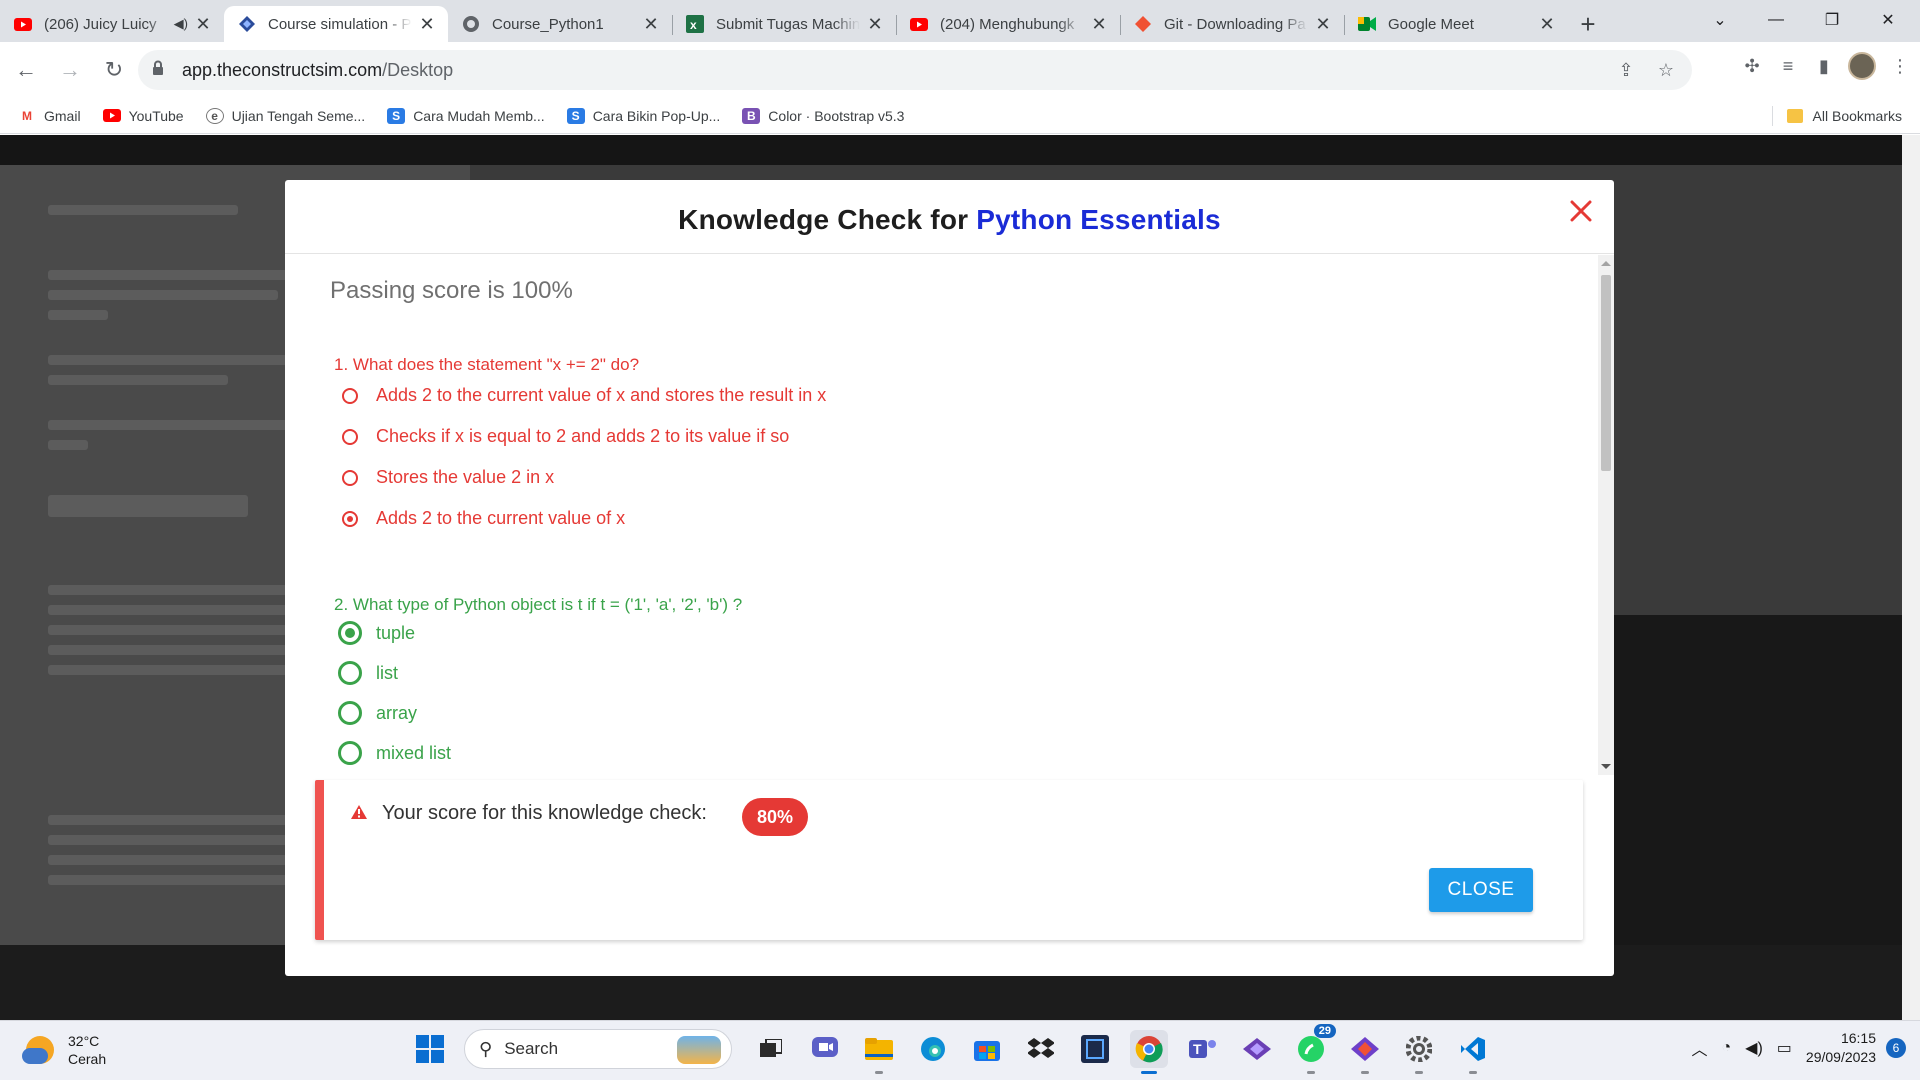 The image size is (1920, 1080). Describe the element at coordinates (430, 1049) in the screenshot. I see `start-button` at that location.